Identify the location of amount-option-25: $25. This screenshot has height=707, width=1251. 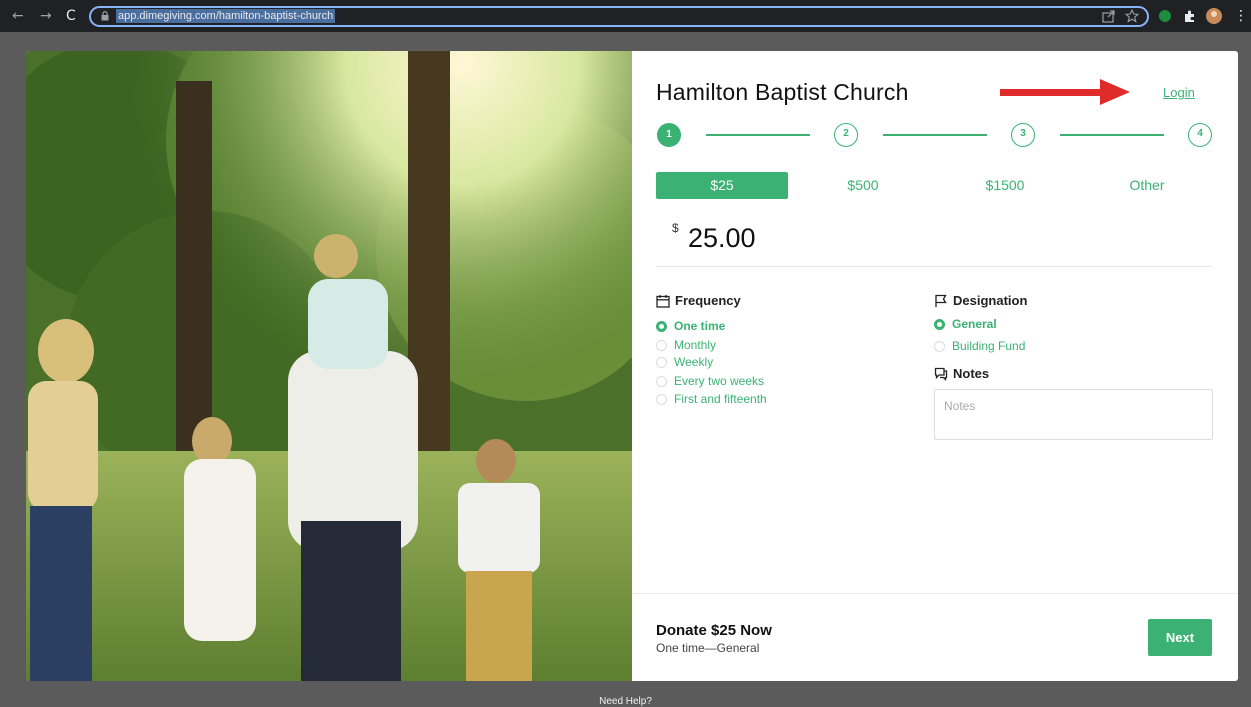
(722, 185).